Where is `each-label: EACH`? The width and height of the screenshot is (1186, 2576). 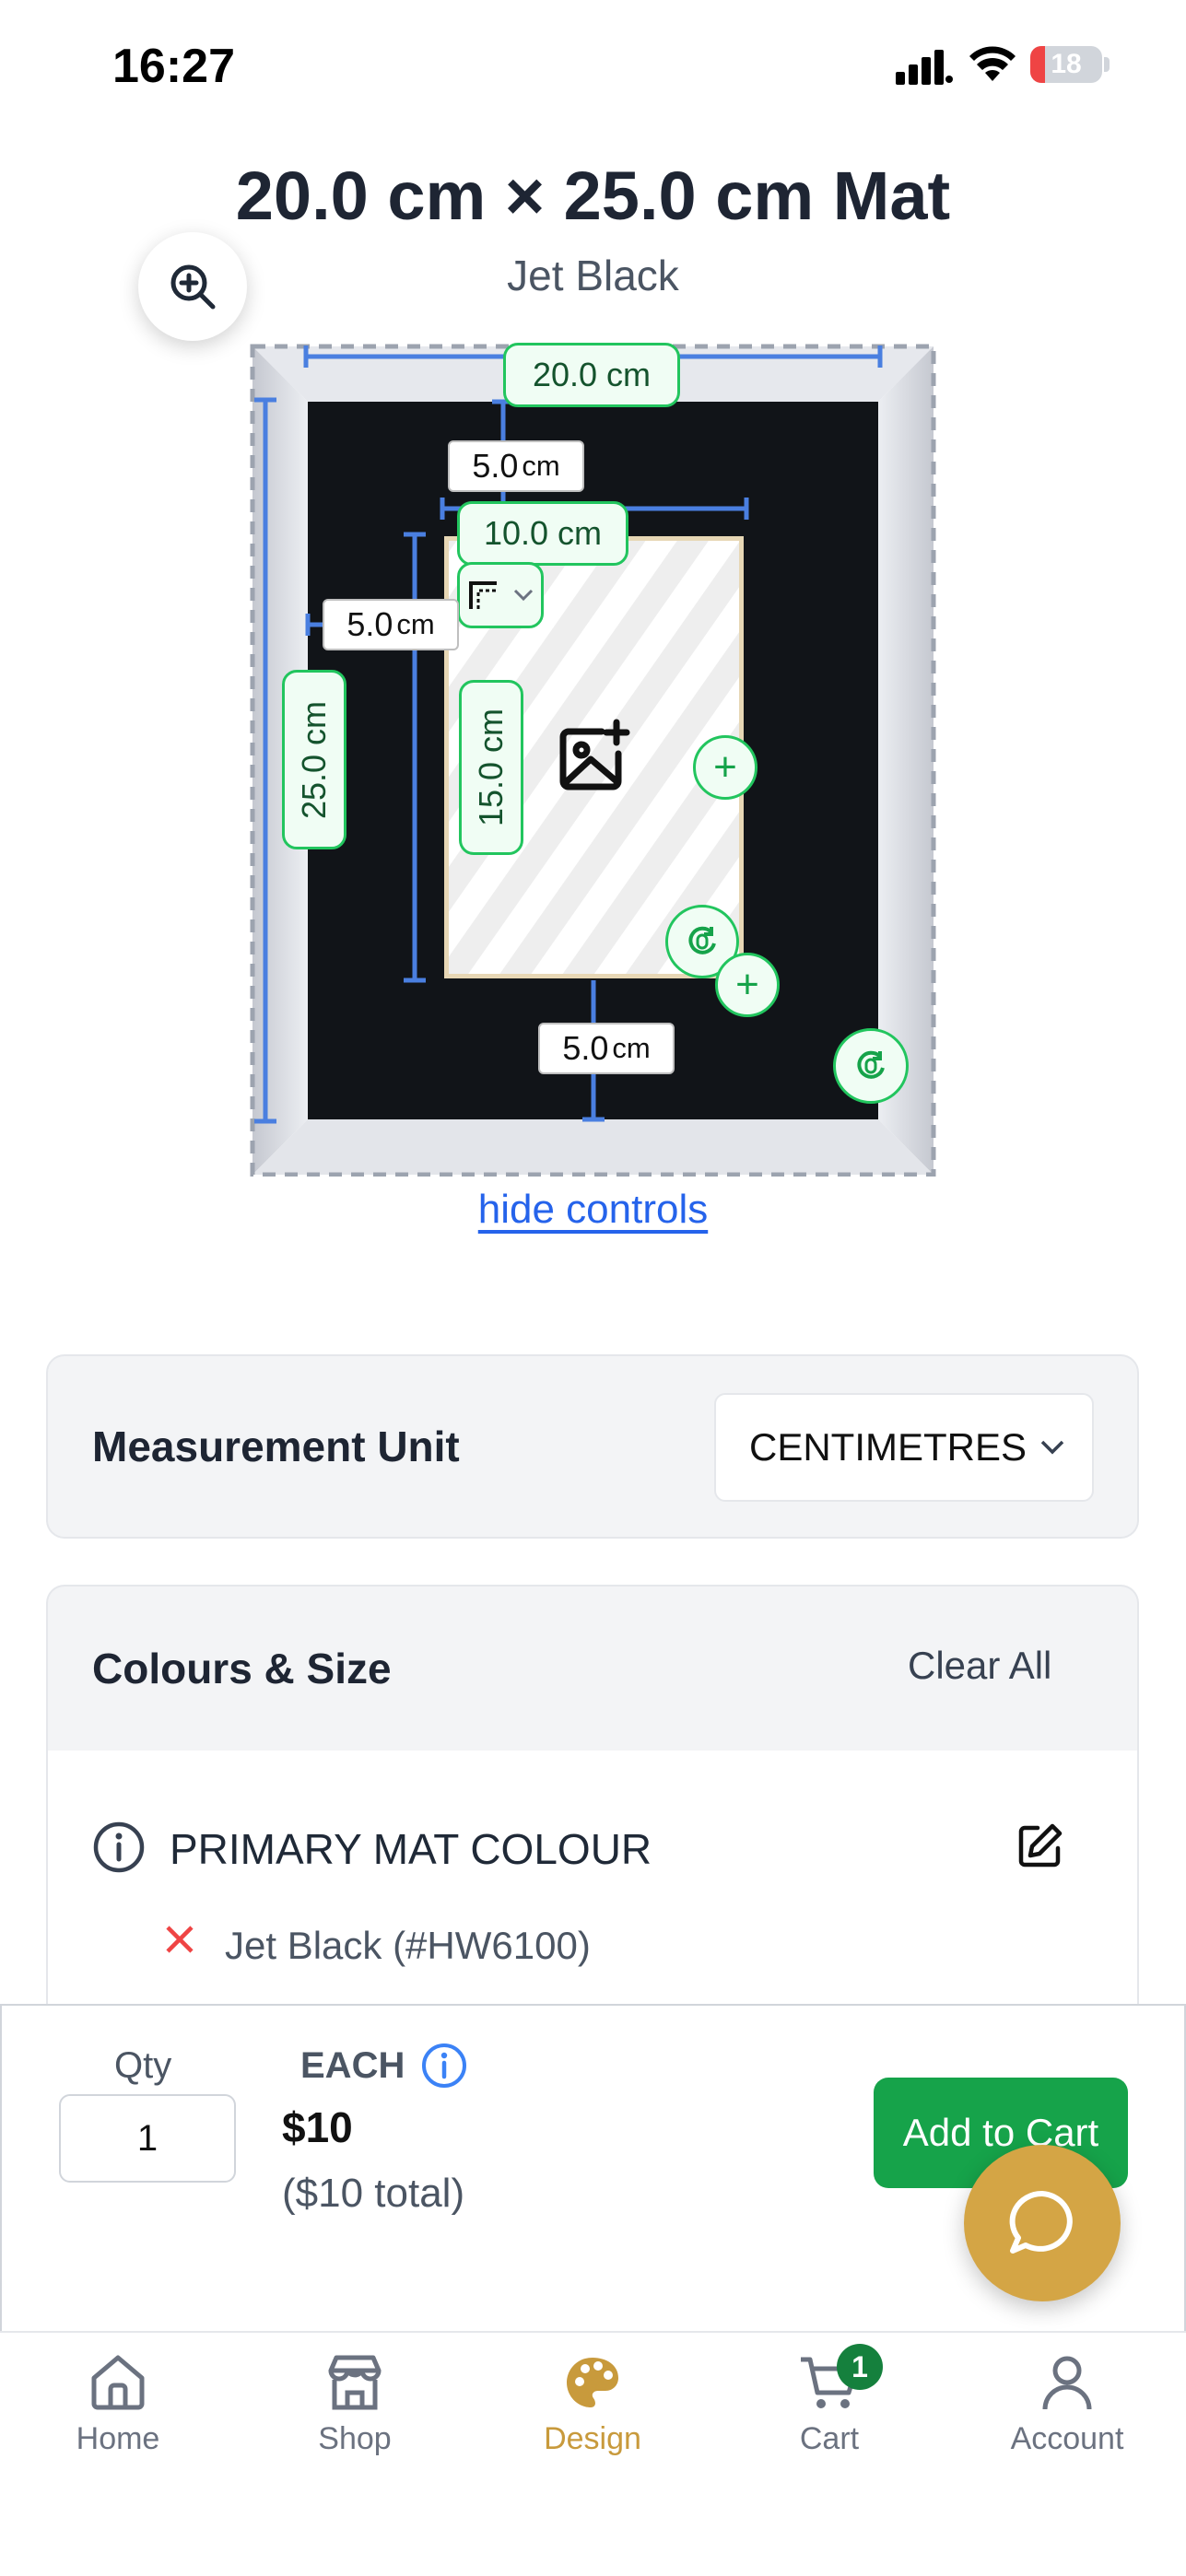
each-label: EACH is located at coordinates (352, 2065).